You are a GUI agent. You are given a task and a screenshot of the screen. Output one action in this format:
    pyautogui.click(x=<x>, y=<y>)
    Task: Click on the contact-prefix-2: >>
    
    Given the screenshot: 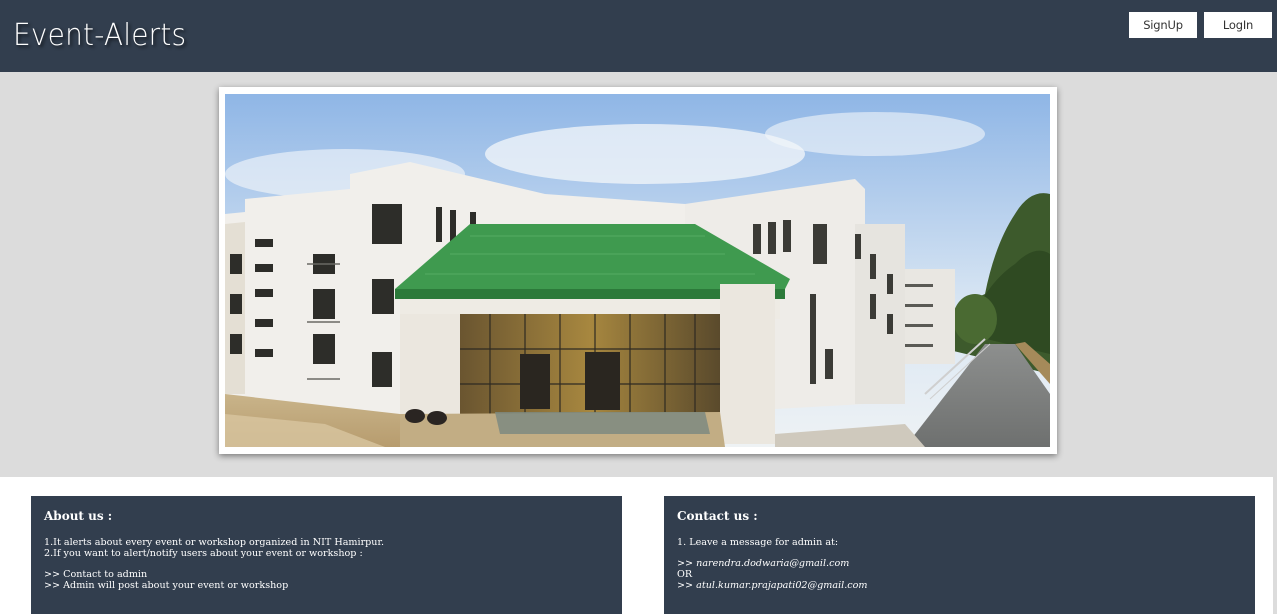 What is the action you would take?
    pyautogui.click(x=687, y=585)
    